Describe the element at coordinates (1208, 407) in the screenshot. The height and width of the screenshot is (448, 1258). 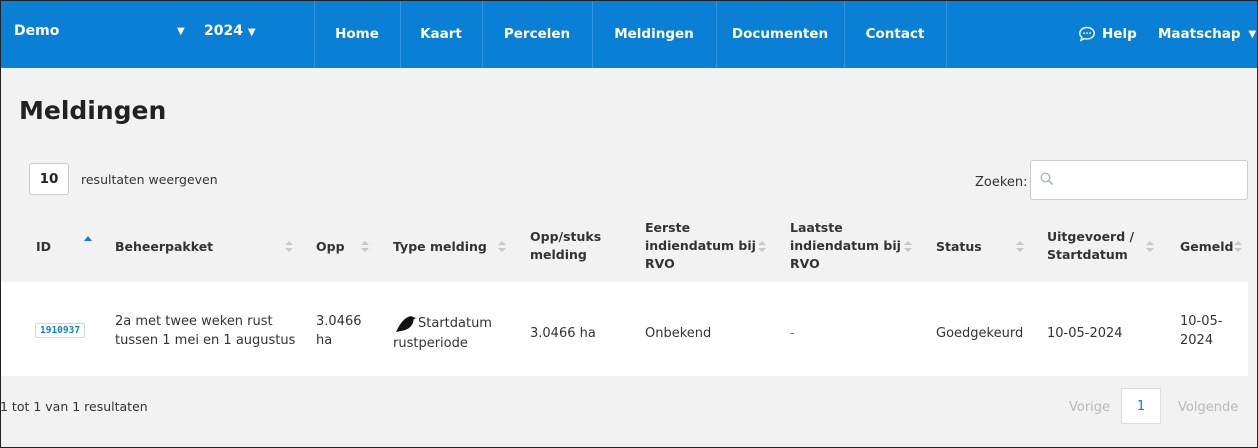
I see `next-page-button: Volgende` at that location.